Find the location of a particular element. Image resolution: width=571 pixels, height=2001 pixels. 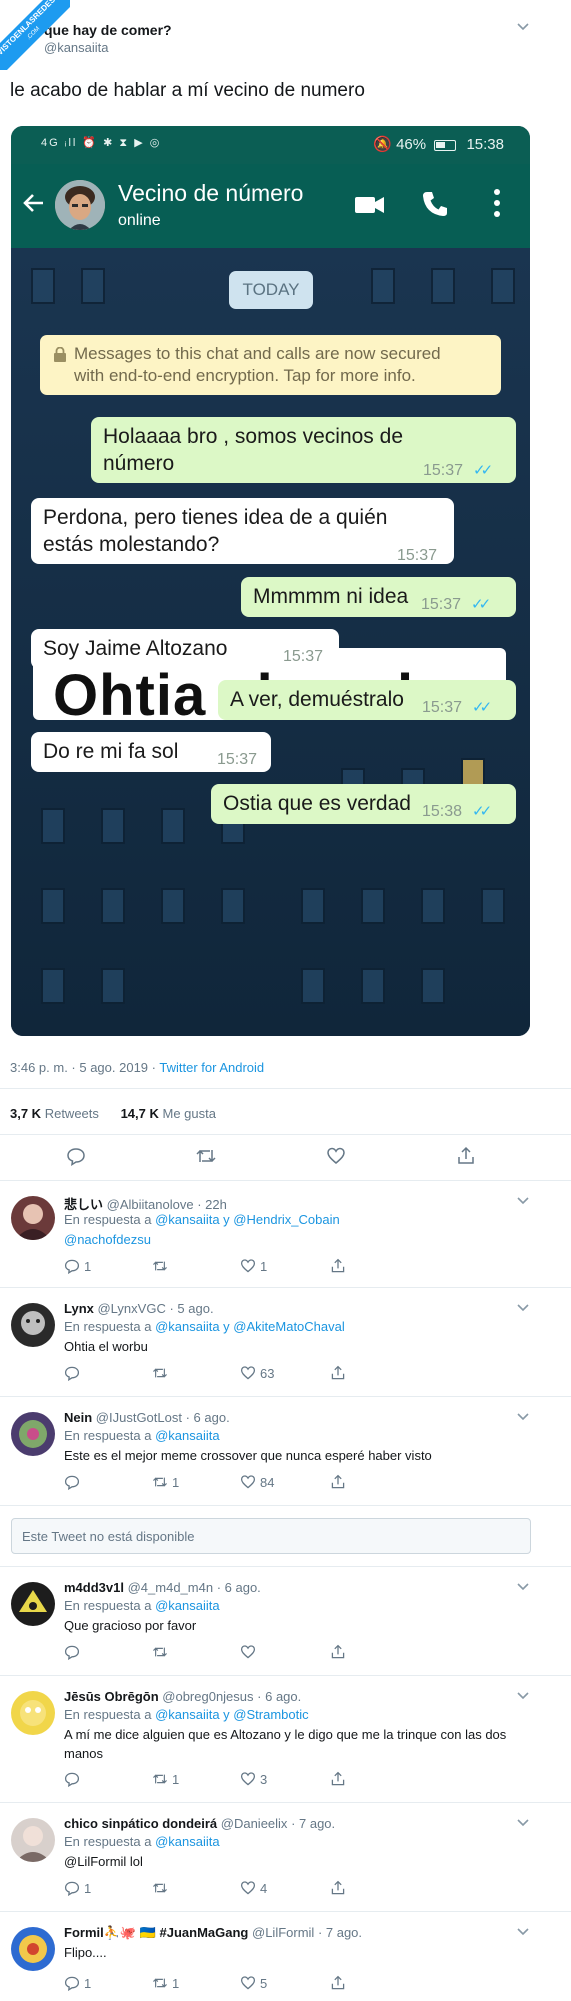

reply-time: · 5 ago. is located at coordinates (191, 1308).